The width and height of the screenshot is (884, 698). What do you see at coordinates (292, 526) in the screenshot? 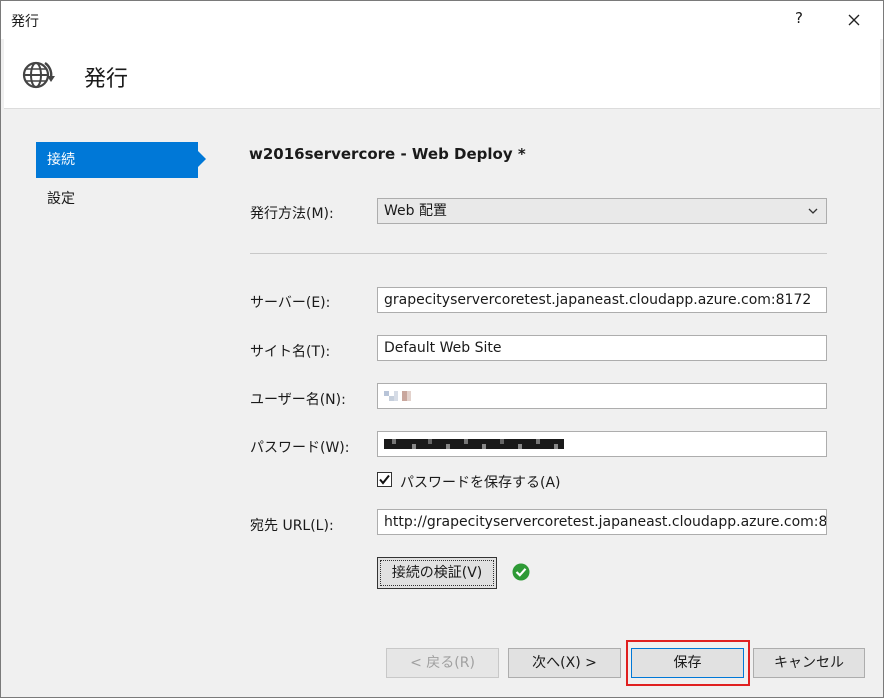
I see `destination-url-label: 宛先 URL(L):` at bounding box center [292, 526].